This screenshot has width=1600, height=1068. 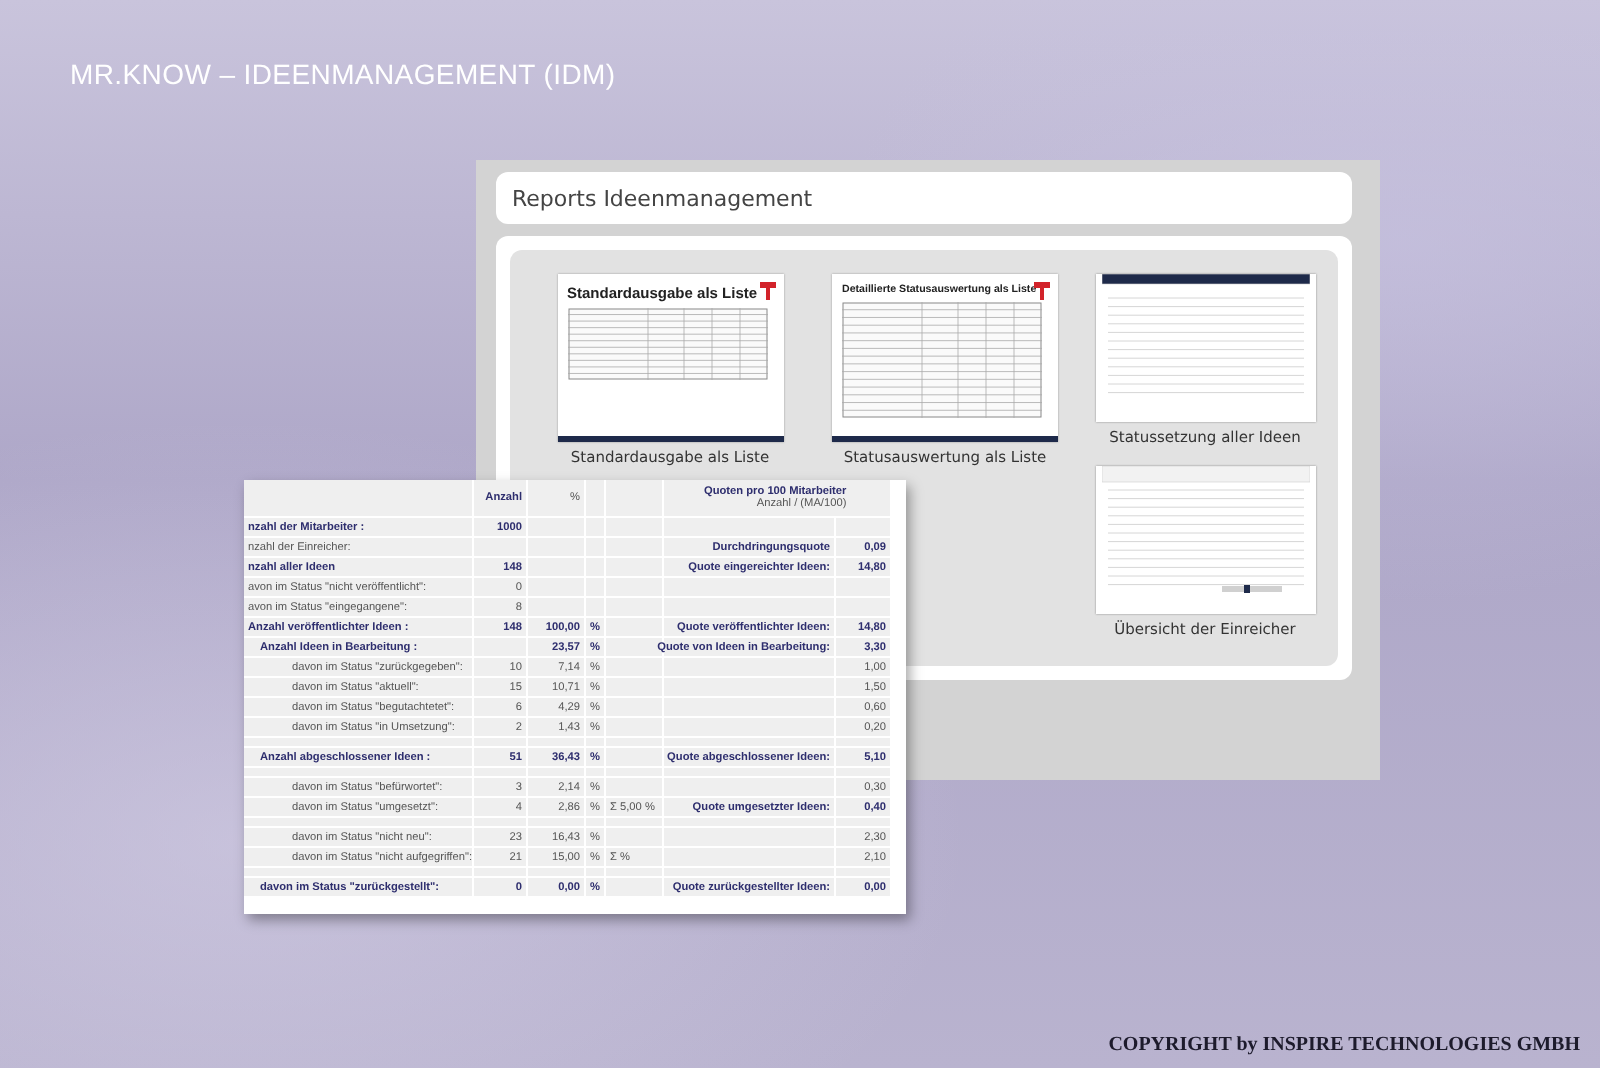 I want to click on panel-title: Reports Ideenmanagement, so click(x=924, y=198).